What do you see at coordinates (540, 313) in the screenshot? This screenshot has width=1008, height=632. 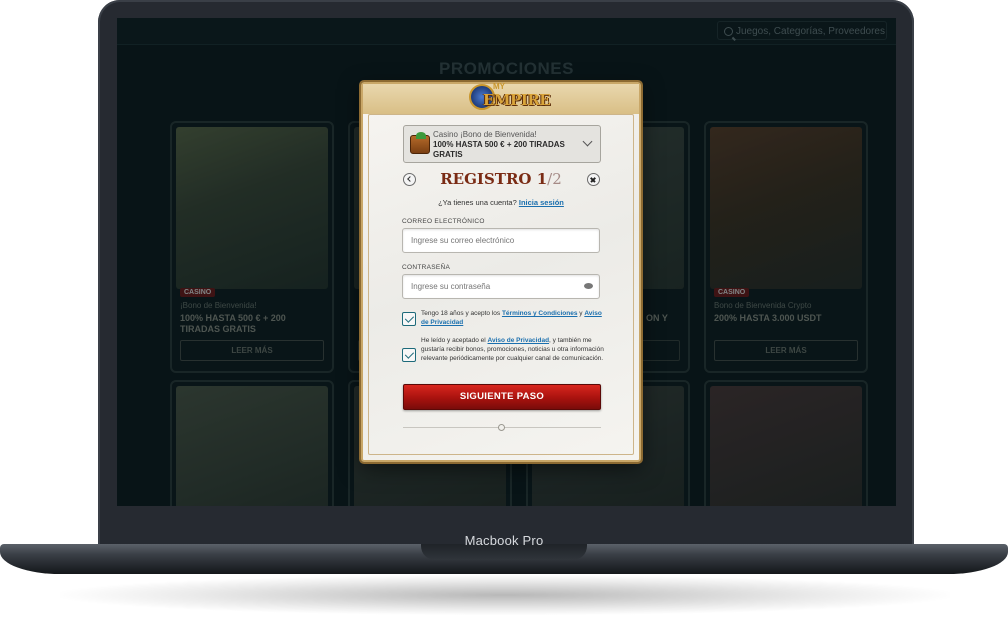 I see `terms-link: Términos y Condiciones` at bounding box center [540, 313].